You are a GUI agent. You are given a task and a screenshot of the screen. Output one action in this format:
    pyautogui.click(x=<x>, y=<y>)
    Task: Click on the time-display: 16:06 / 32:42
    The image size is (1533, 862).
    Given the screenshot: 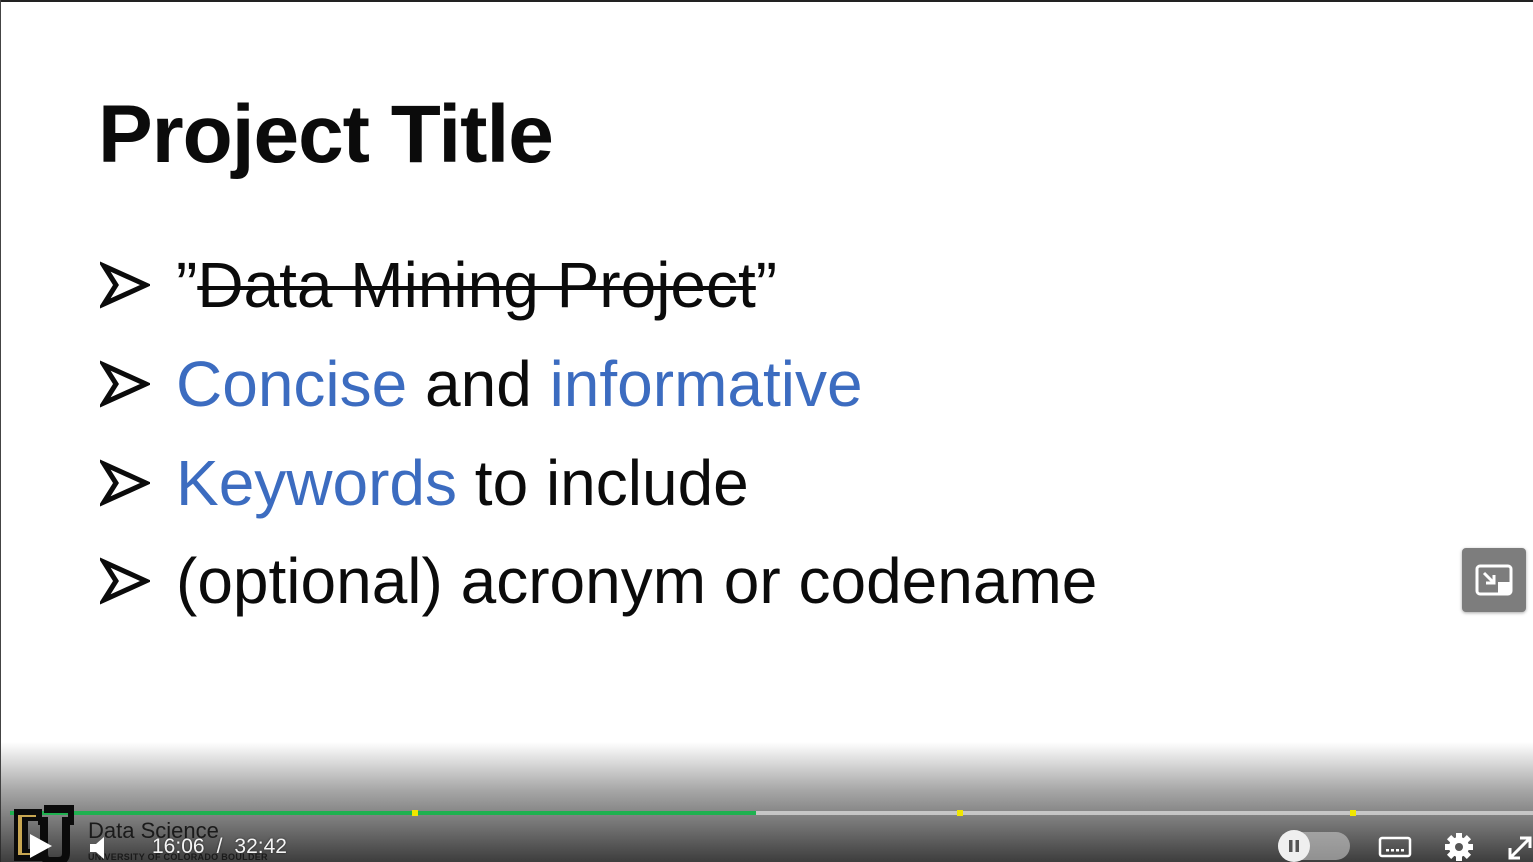 What is the action you would take?
    pyautogui.click(x=219, y=847)
    